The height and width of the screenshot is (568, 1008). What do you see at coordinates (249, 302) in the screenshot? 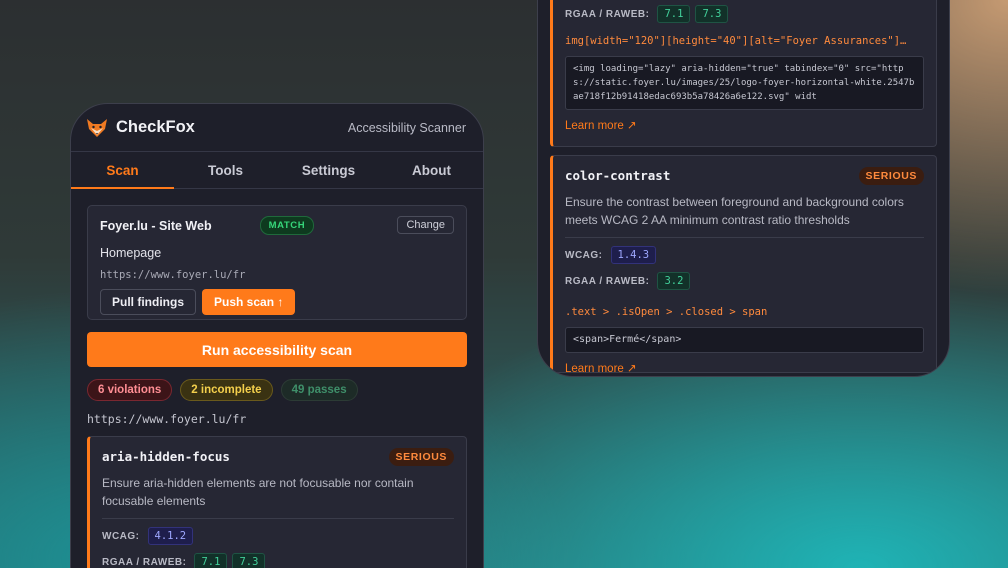
I see `push-scan-button: Push scan ↑` at bounding box center [249, 302].